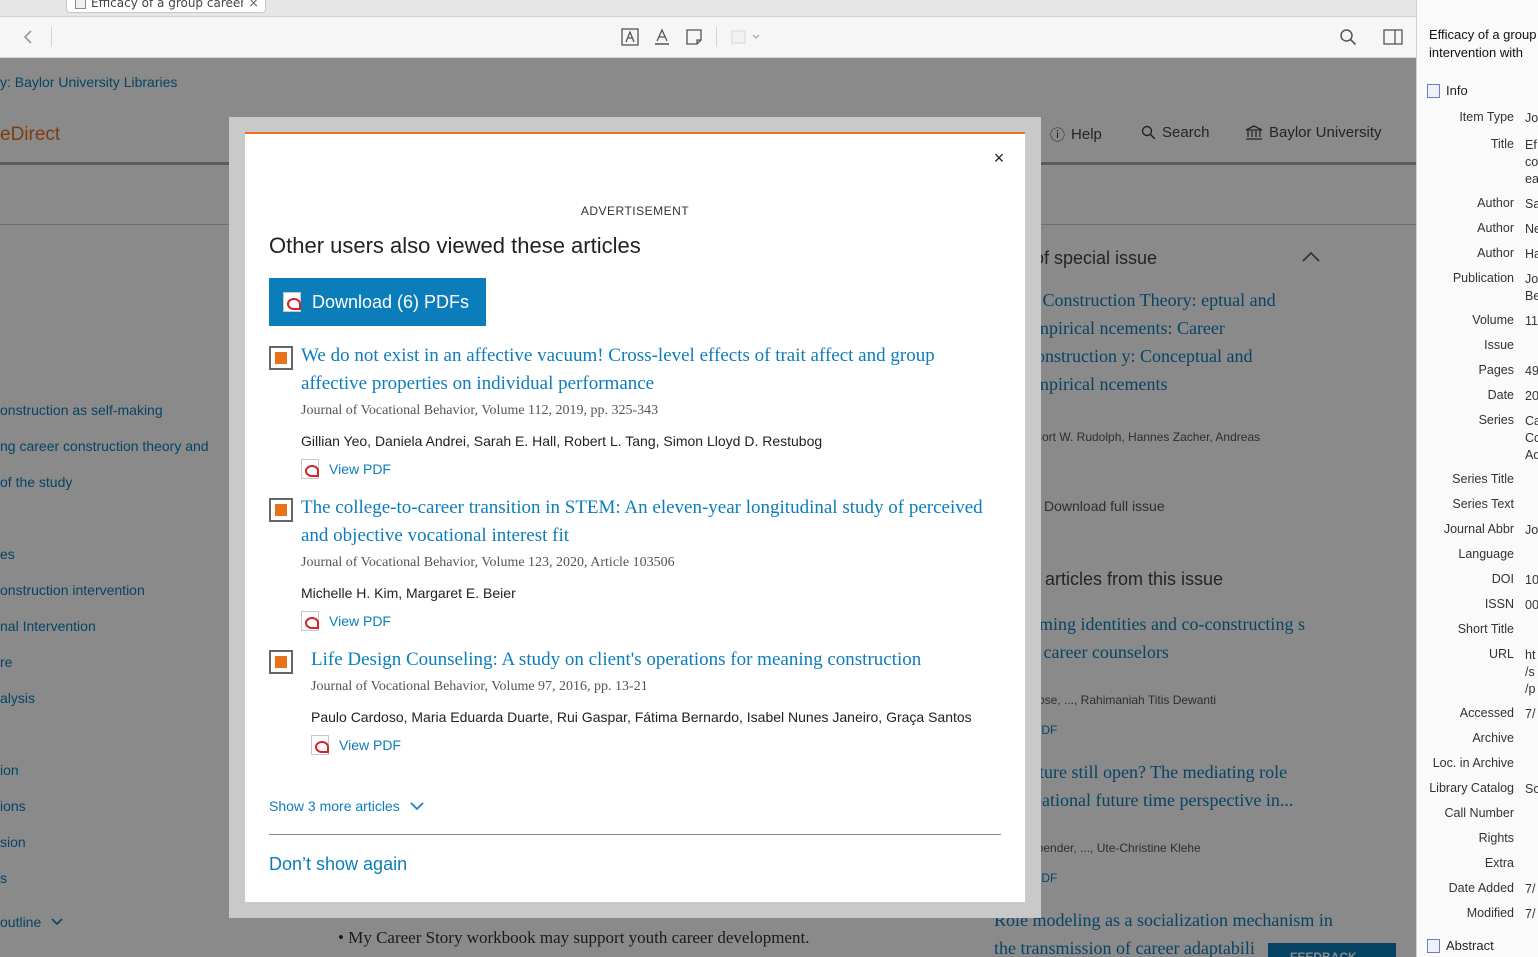  Describe the element at coordinates (1531, 288) in the screenshot. I see `field-value: Jo Be` at that location.